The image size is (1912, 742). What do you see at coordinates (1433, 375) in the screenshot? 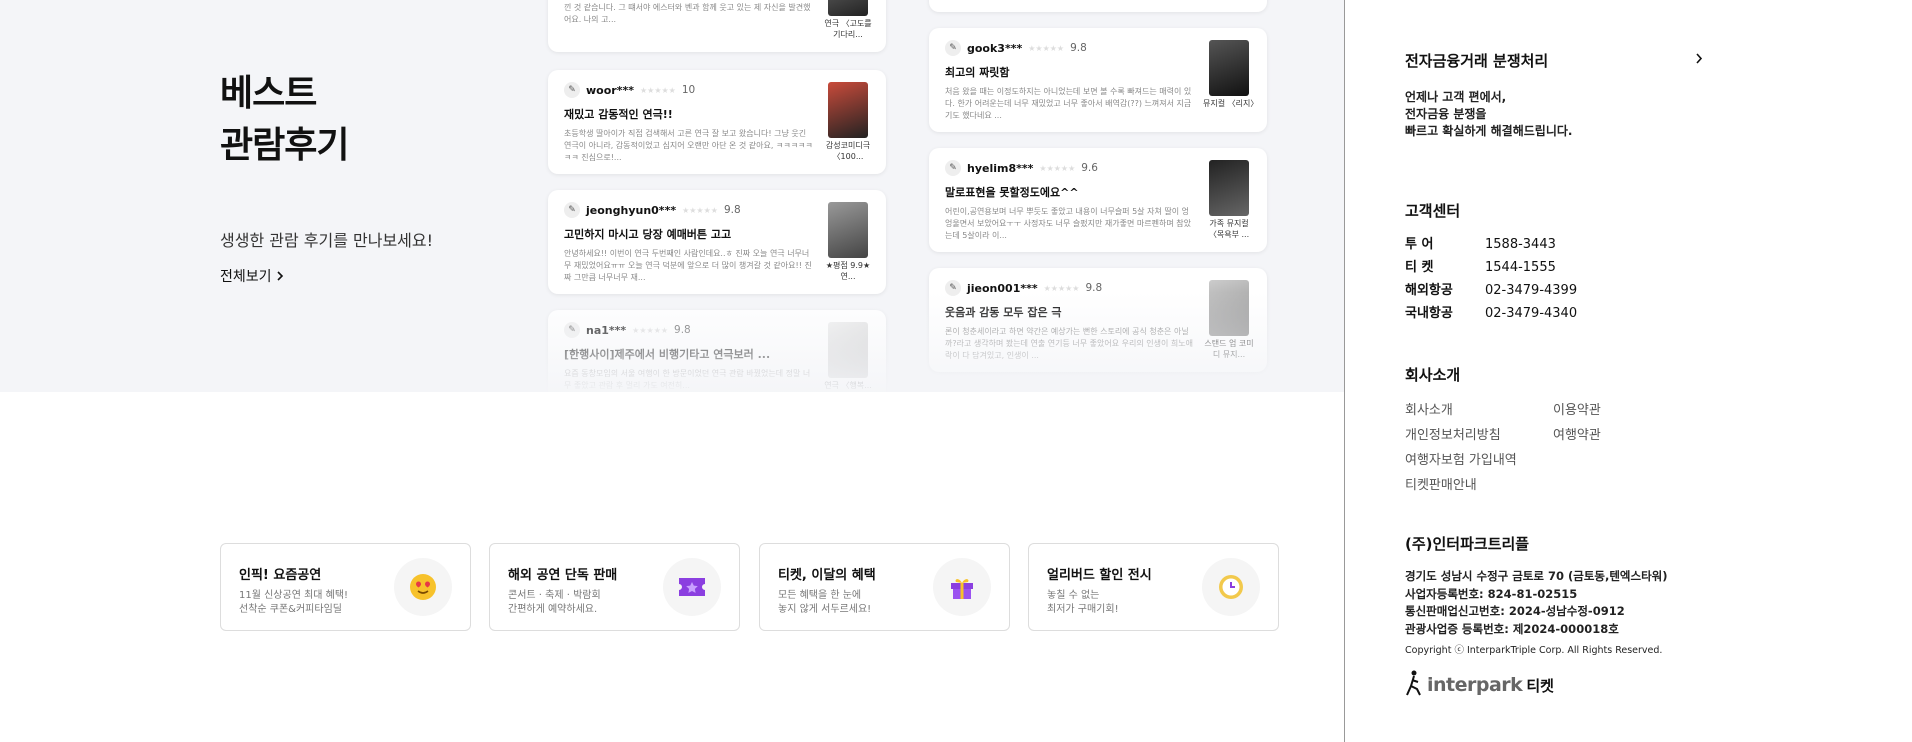
I see `company-title: 회사소개` at bounding box center [1433, 375].